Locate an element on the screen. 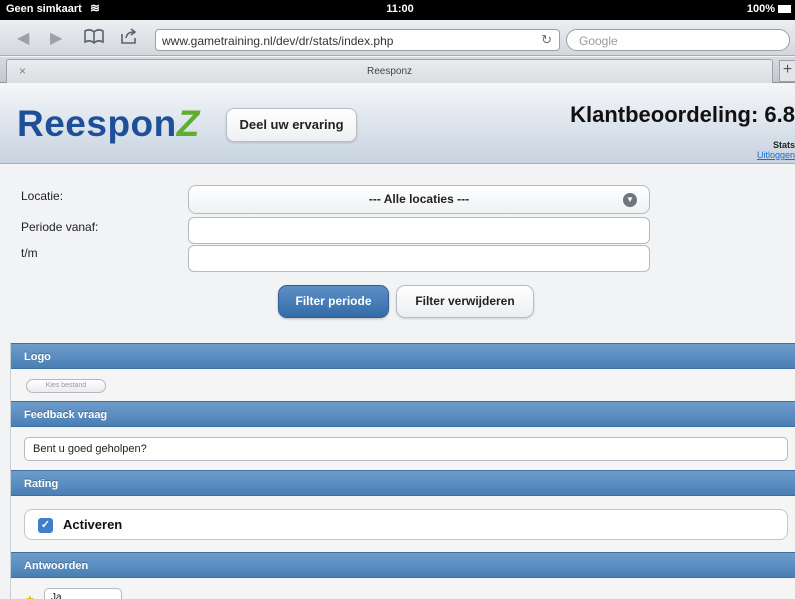 The image size is (795, 599). choose-file-button: Kies bestand is located at coordinates (66, 386).